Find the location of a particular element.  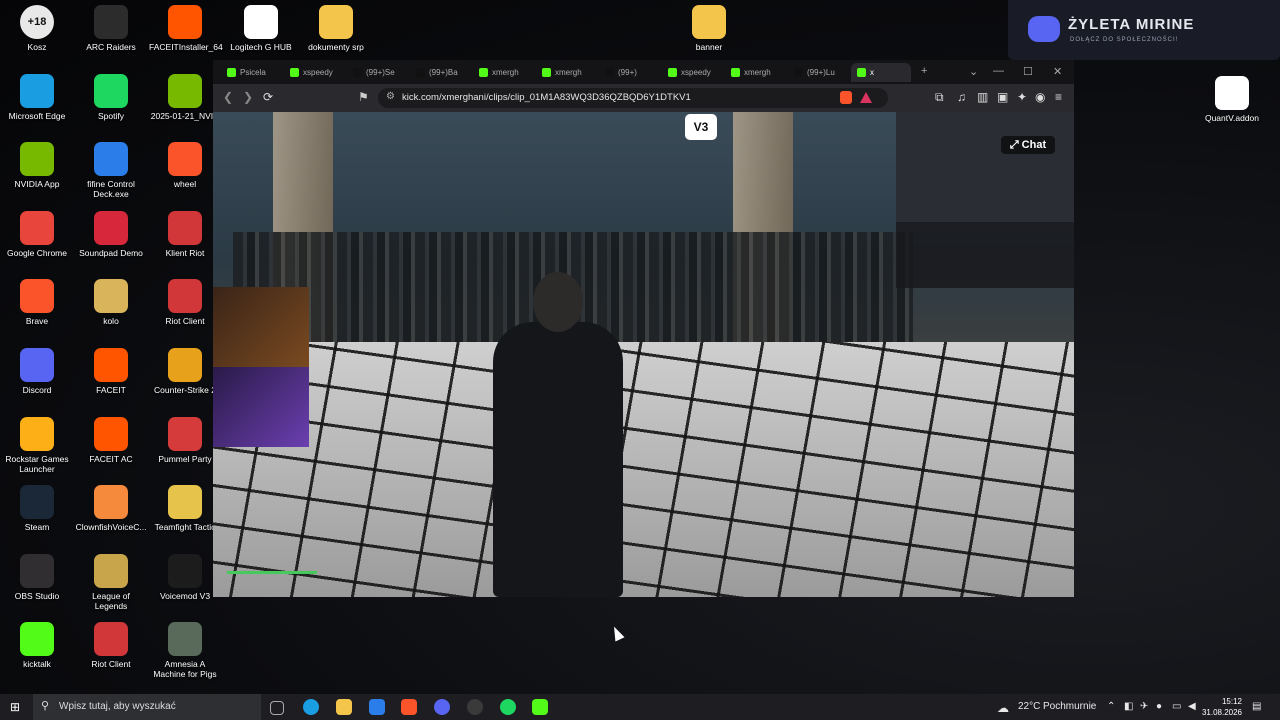

desktop-icon: wheel is located at coordinates (185, 165).